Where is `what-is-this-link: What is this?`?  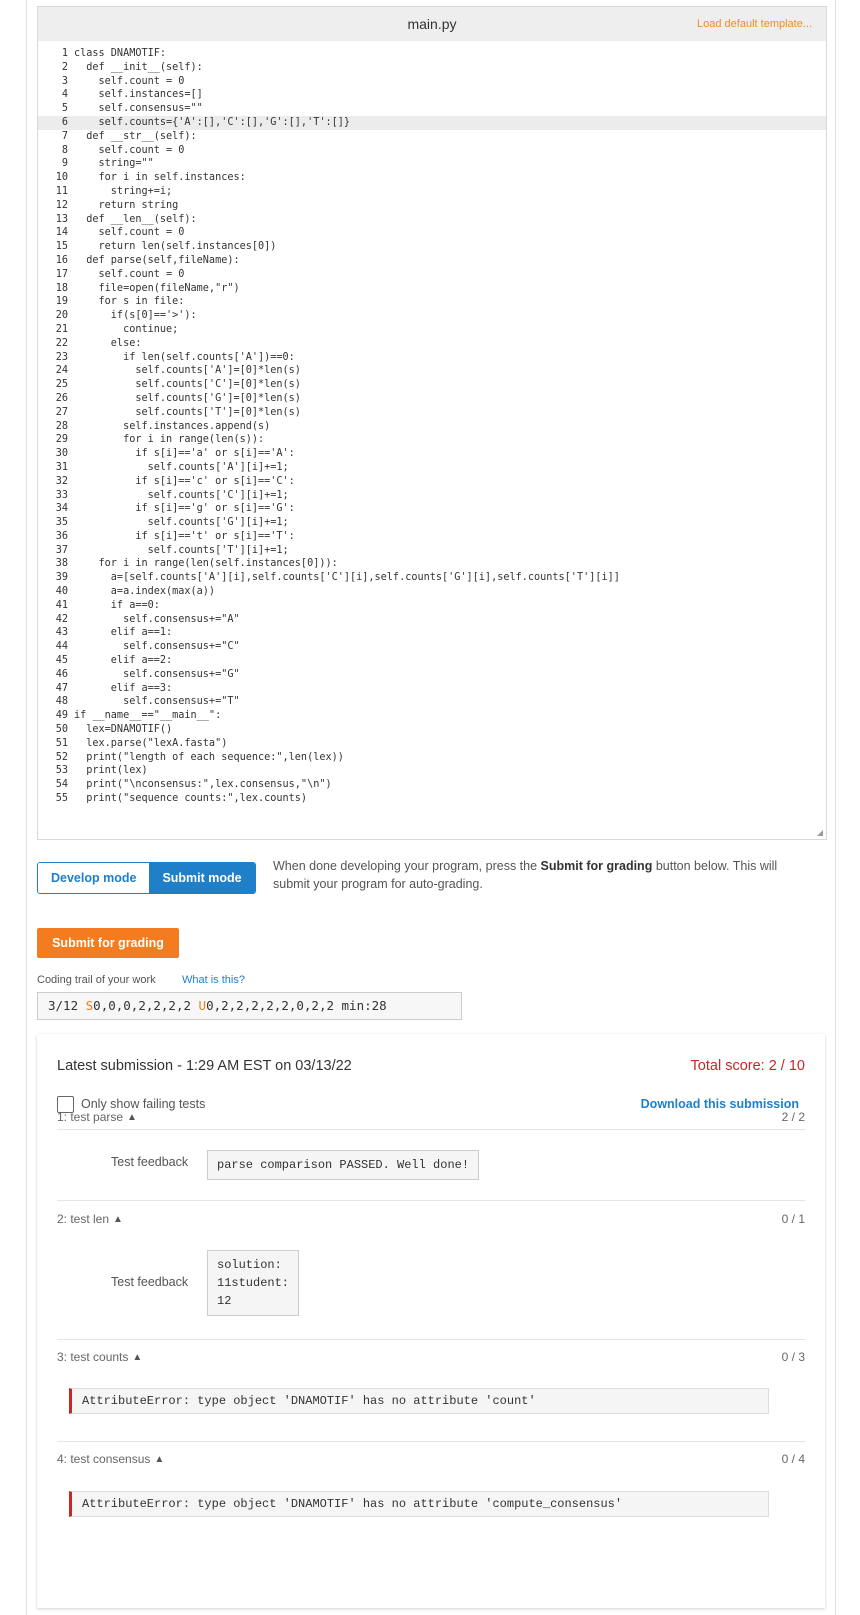
what-is-this-link: What is this? is located at coordinates (213, 980).